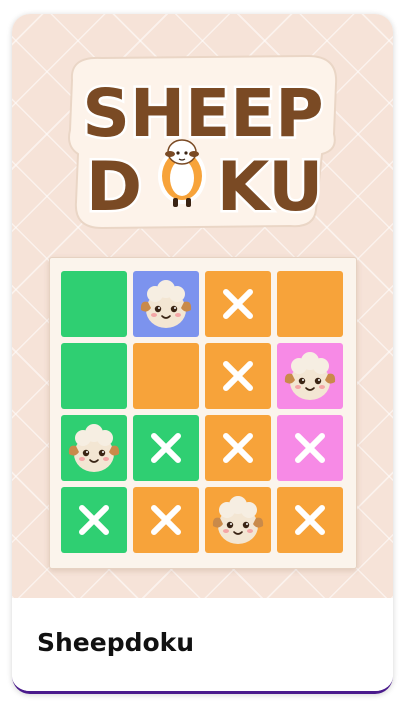 This screenshot has height=720, width=405. Describe the element at coordinates (166, 376) in the screenshot. I see `board-cell-r2c2` at that location.